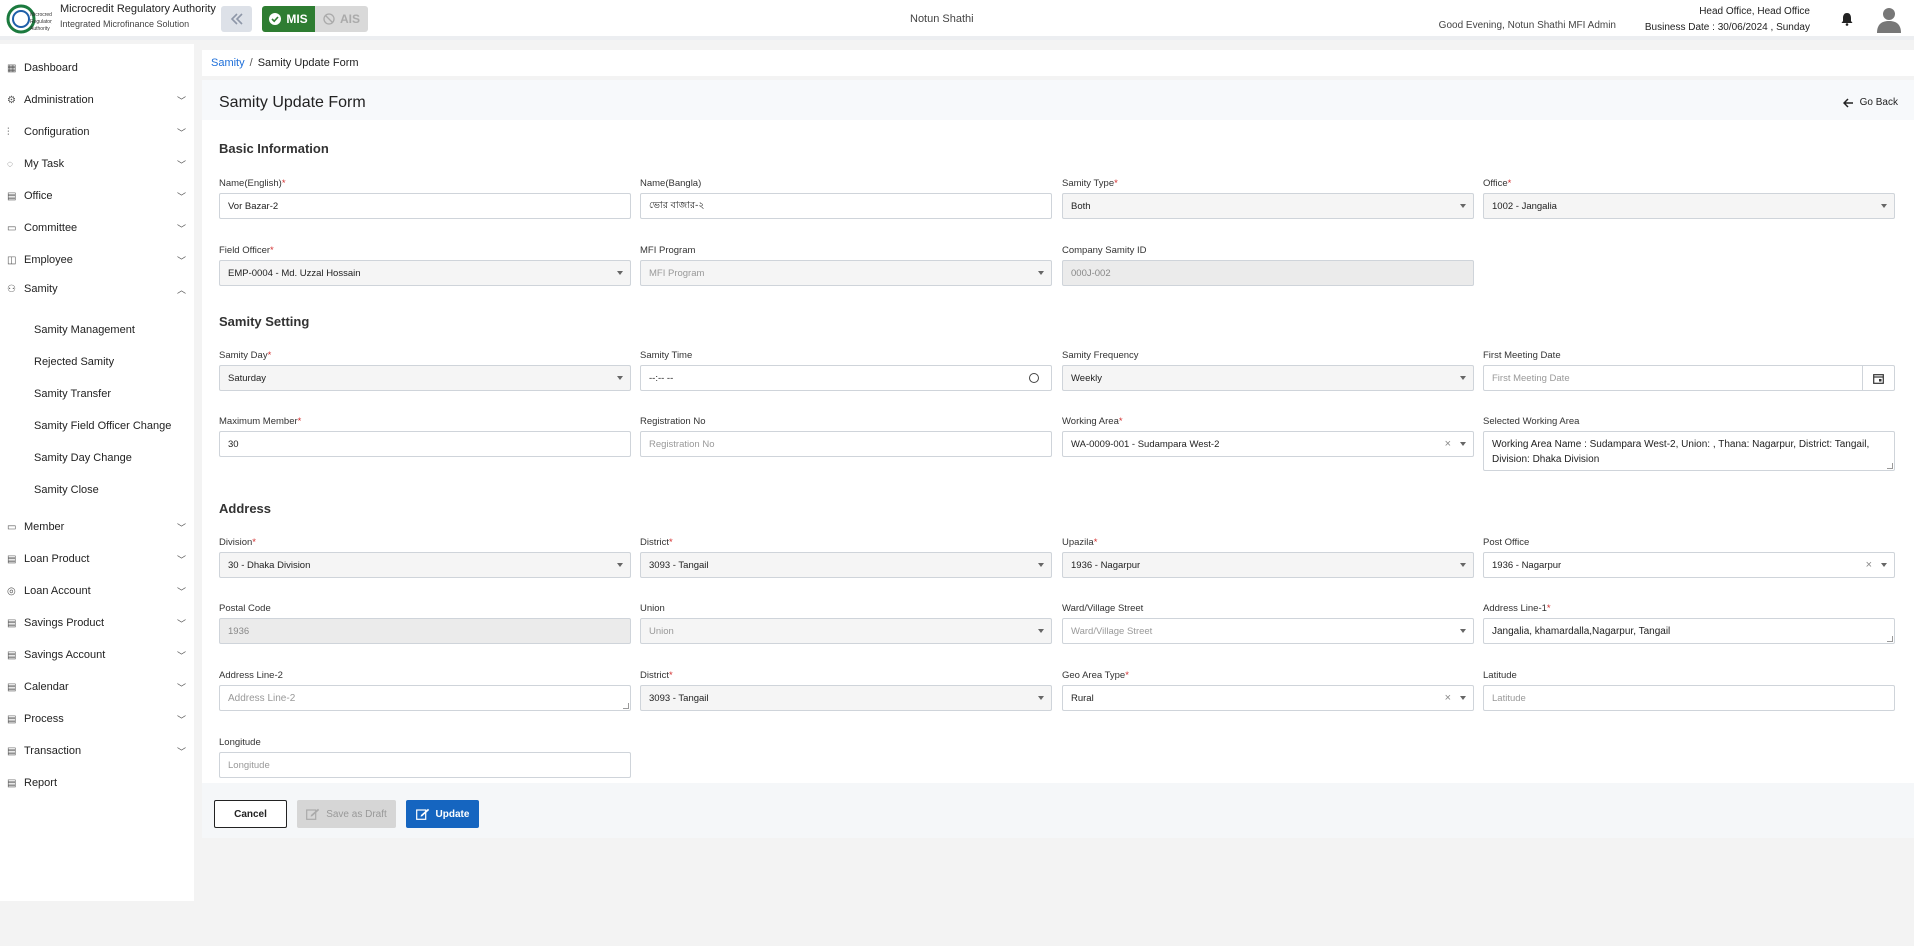 This screenshot has height=946, width=1914. Describe the element at coordinates (250, 814) in the screenshot. I see `cancel-button: Cancel` at that location.